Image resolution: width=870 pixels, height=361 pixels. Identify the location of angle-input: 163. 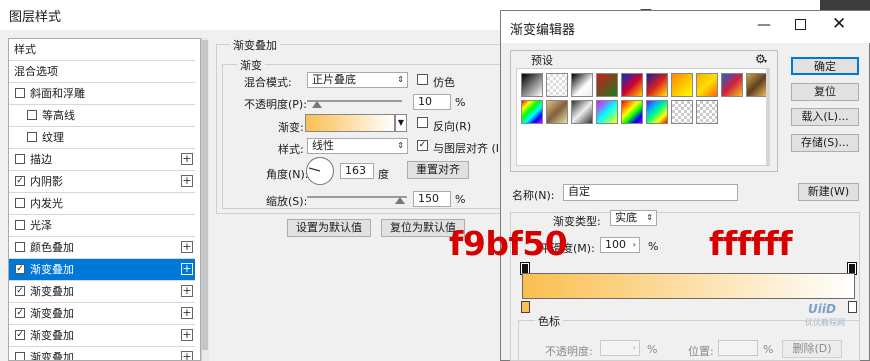
(357, 171).